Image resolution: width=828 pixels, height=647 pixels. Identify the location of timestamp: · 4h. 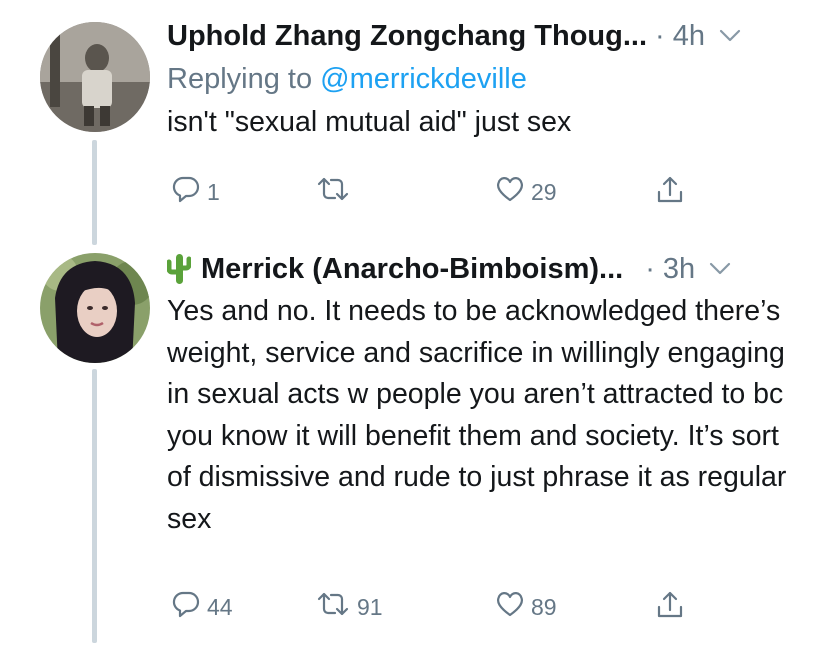
(680, 36).